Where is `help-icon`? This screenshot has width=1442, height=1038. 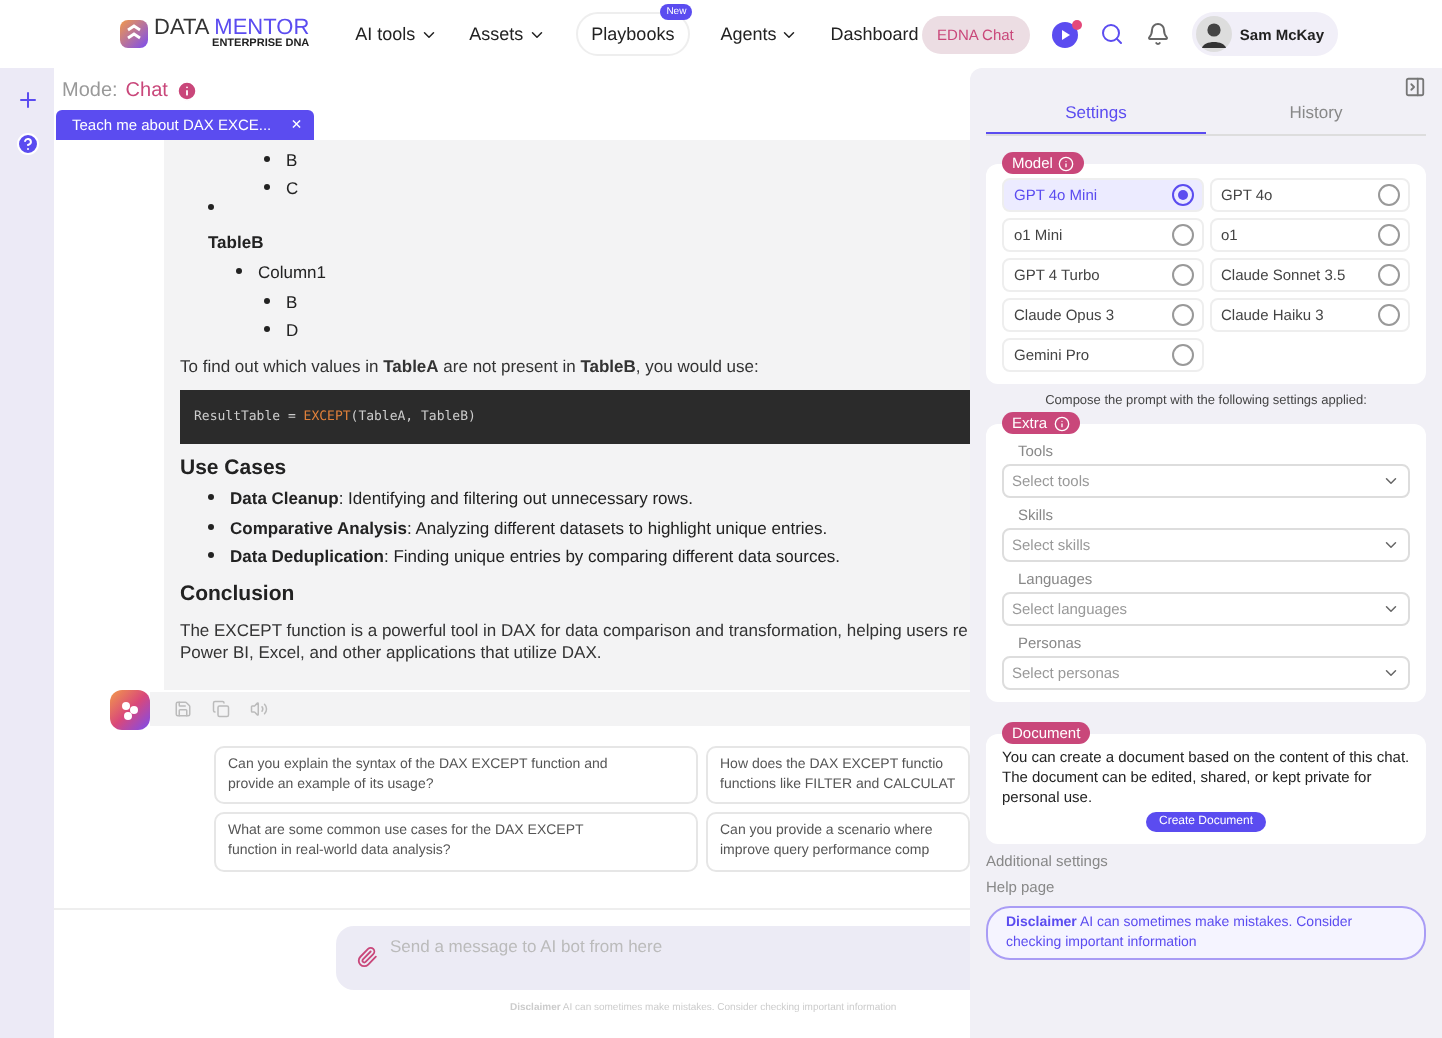
help-icon is located at coordinates (27, 144).